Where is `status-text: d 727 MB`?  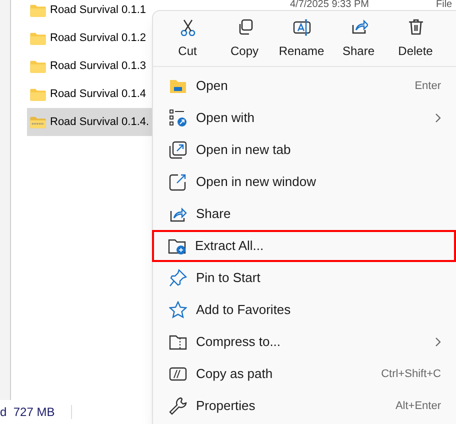
status-text: d 727 MB is located at coordinates (28, 412).